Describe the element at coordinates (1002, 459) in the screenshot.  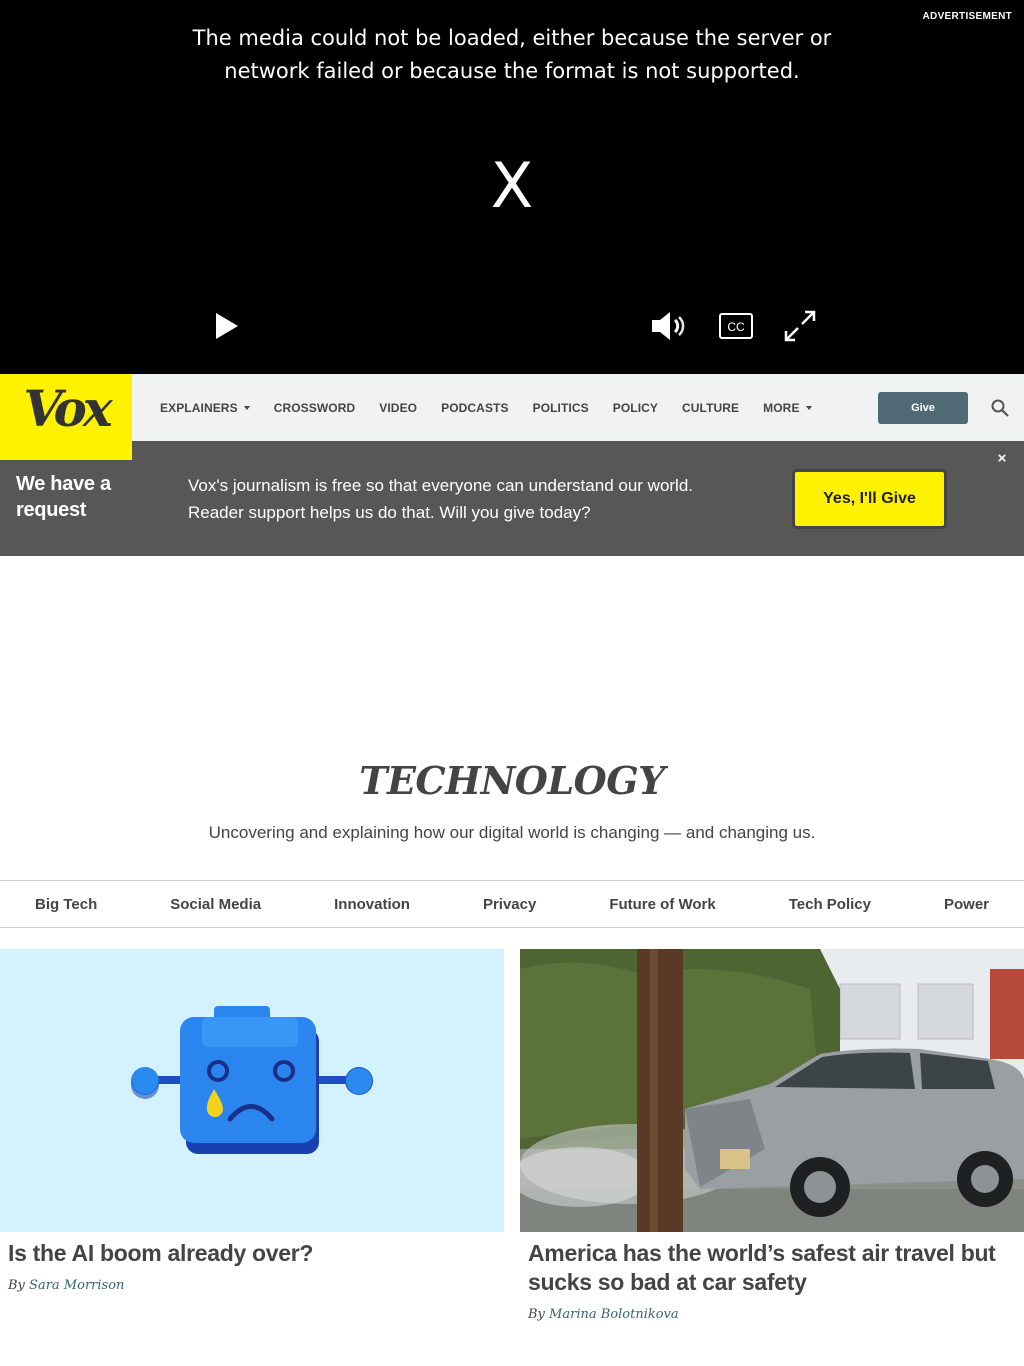
I see `close-icon: ×` at that location.